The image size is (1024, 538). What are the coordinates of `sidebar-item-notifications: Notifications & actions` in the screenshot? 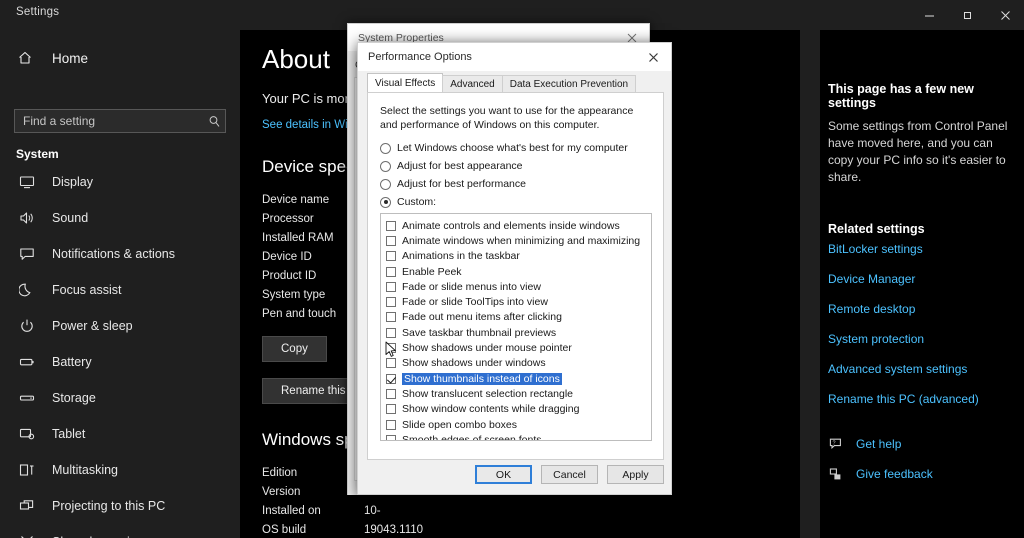 It's located at (120, 254).